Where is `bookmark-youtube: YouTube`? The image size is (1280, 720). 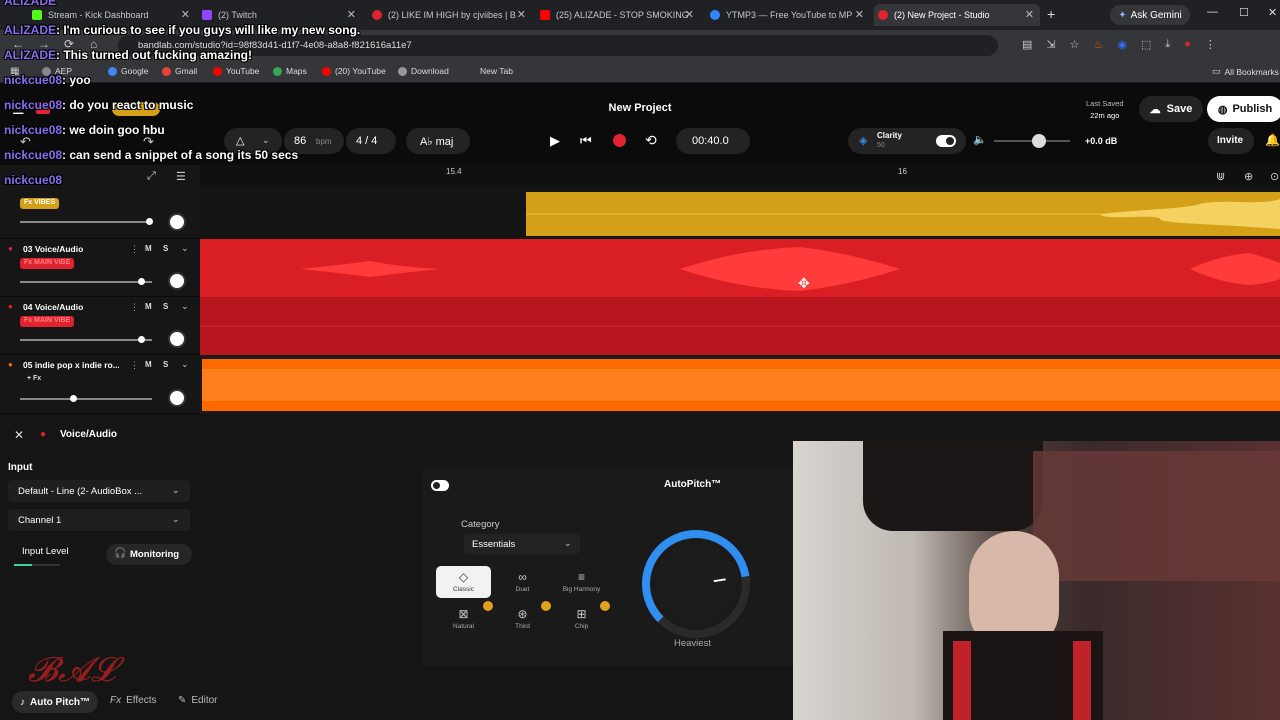 bookmark-youtube: YouTube is located at coordinates (236, 71).